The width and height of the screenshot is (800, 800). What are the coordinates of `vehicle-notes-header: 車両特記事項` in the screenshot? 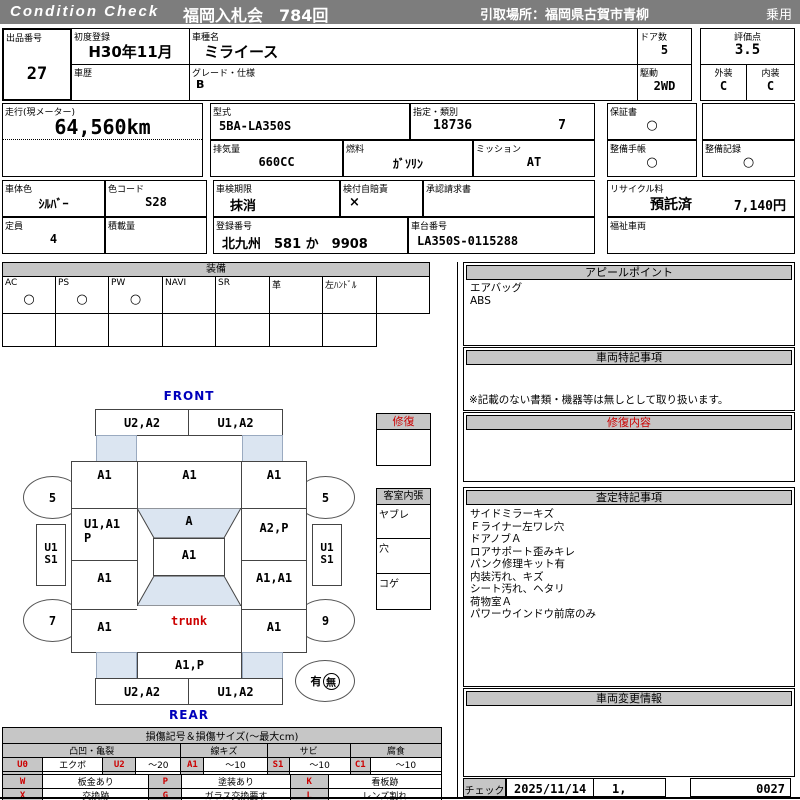 It's located at (629, 357).